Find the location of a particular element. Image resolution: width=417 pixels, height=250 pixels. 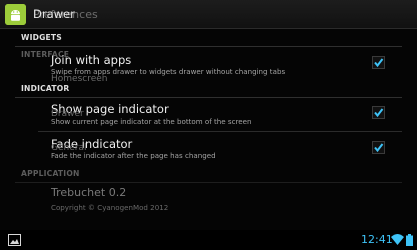

system-bar: 12:41 is located at coordinates (208, 240).